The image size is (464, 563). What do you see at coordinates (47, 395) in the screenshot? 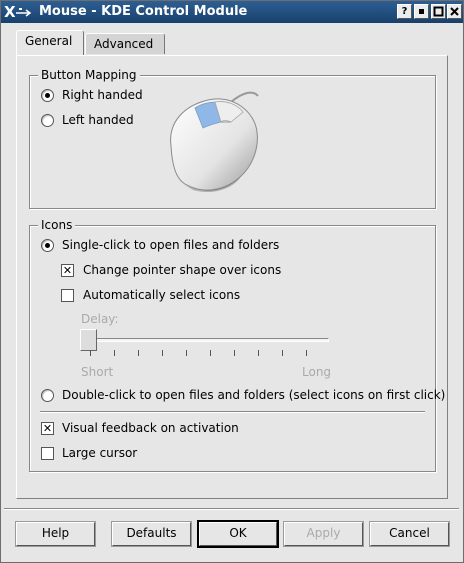
I see `double-click-radio` at bounding box center [47, 395].